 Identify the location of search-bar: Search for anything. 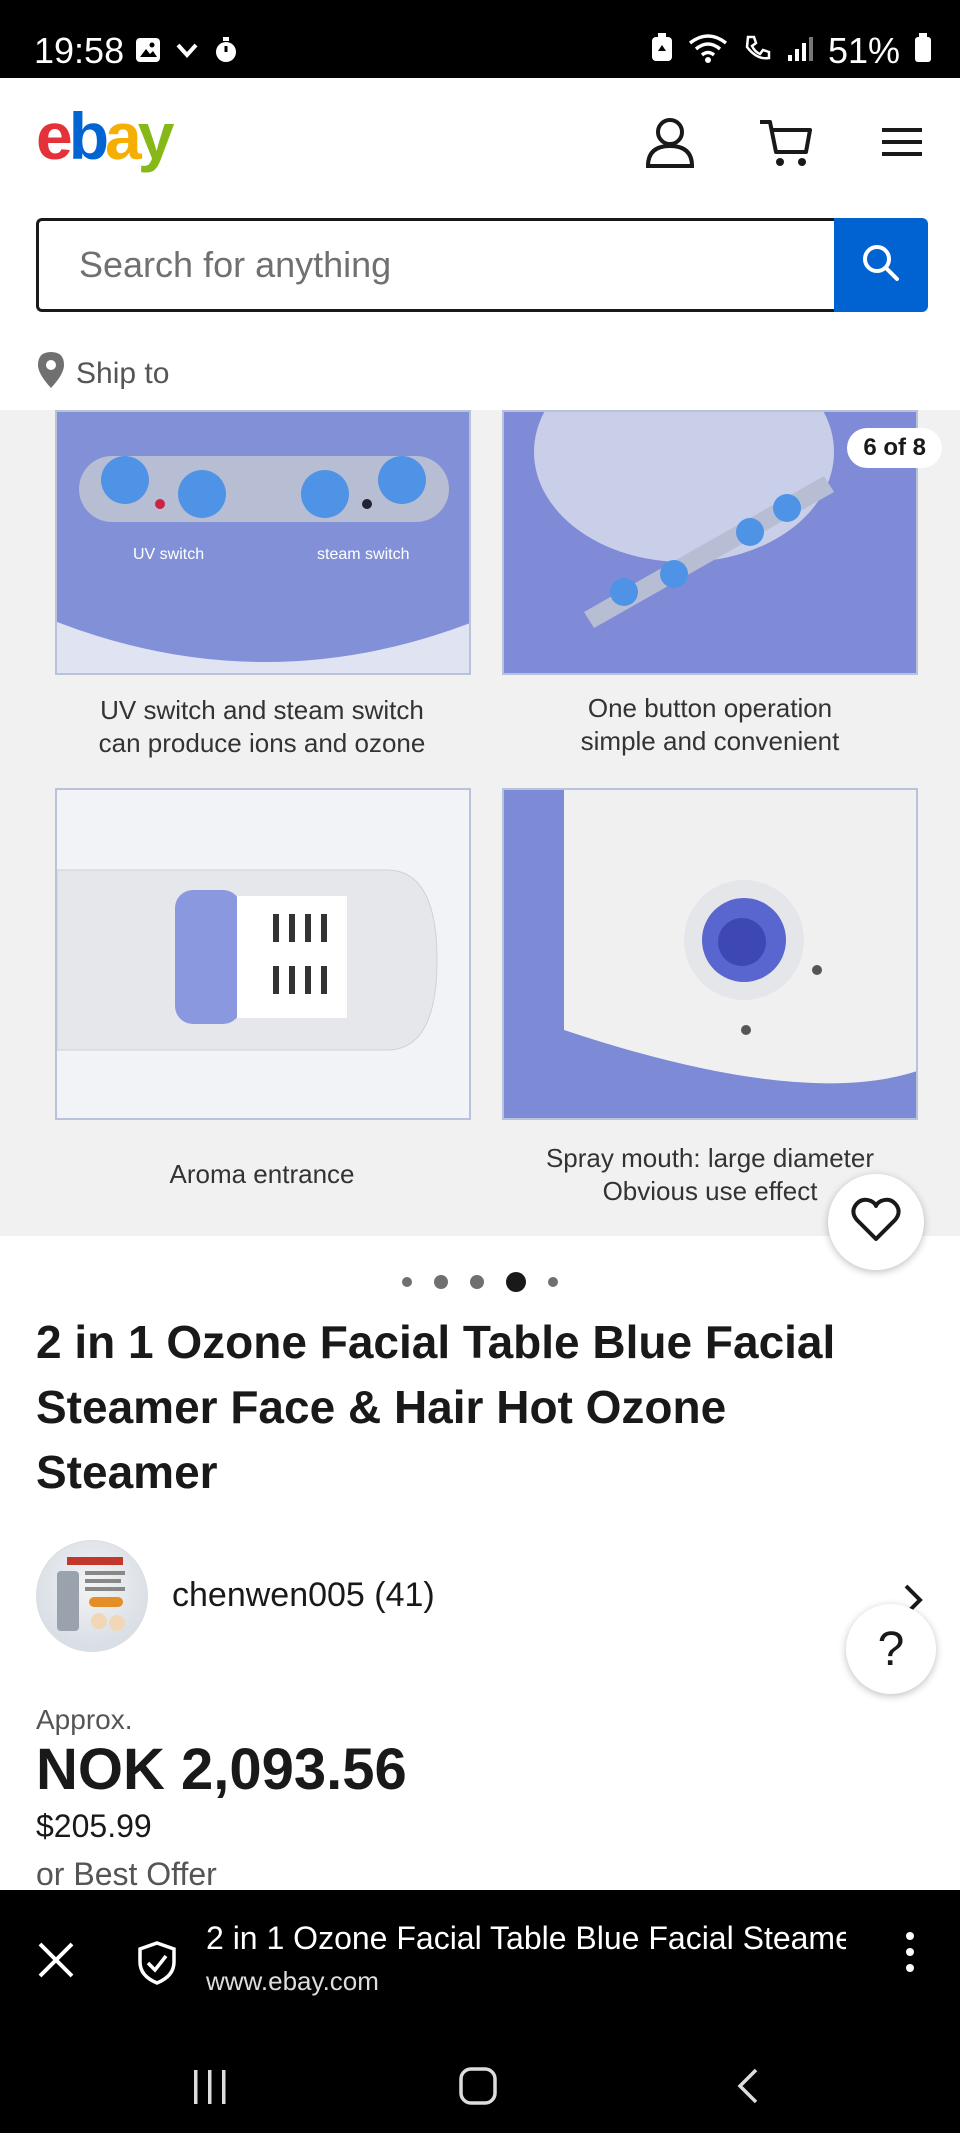
(482, 265).